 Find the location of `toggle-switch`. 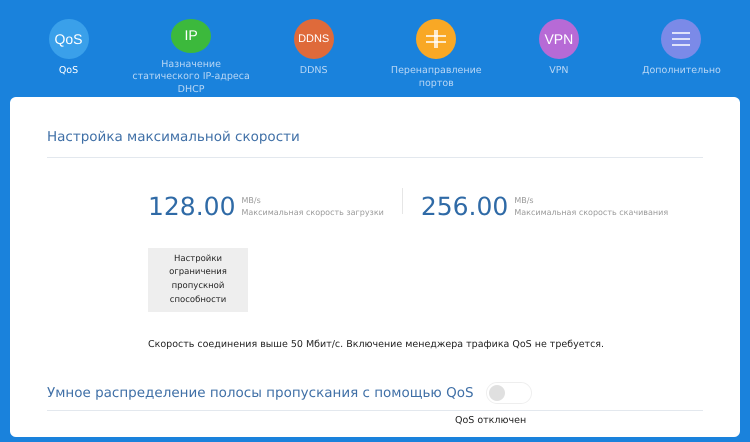

toggle-switch is located at coordinates (509, 393).